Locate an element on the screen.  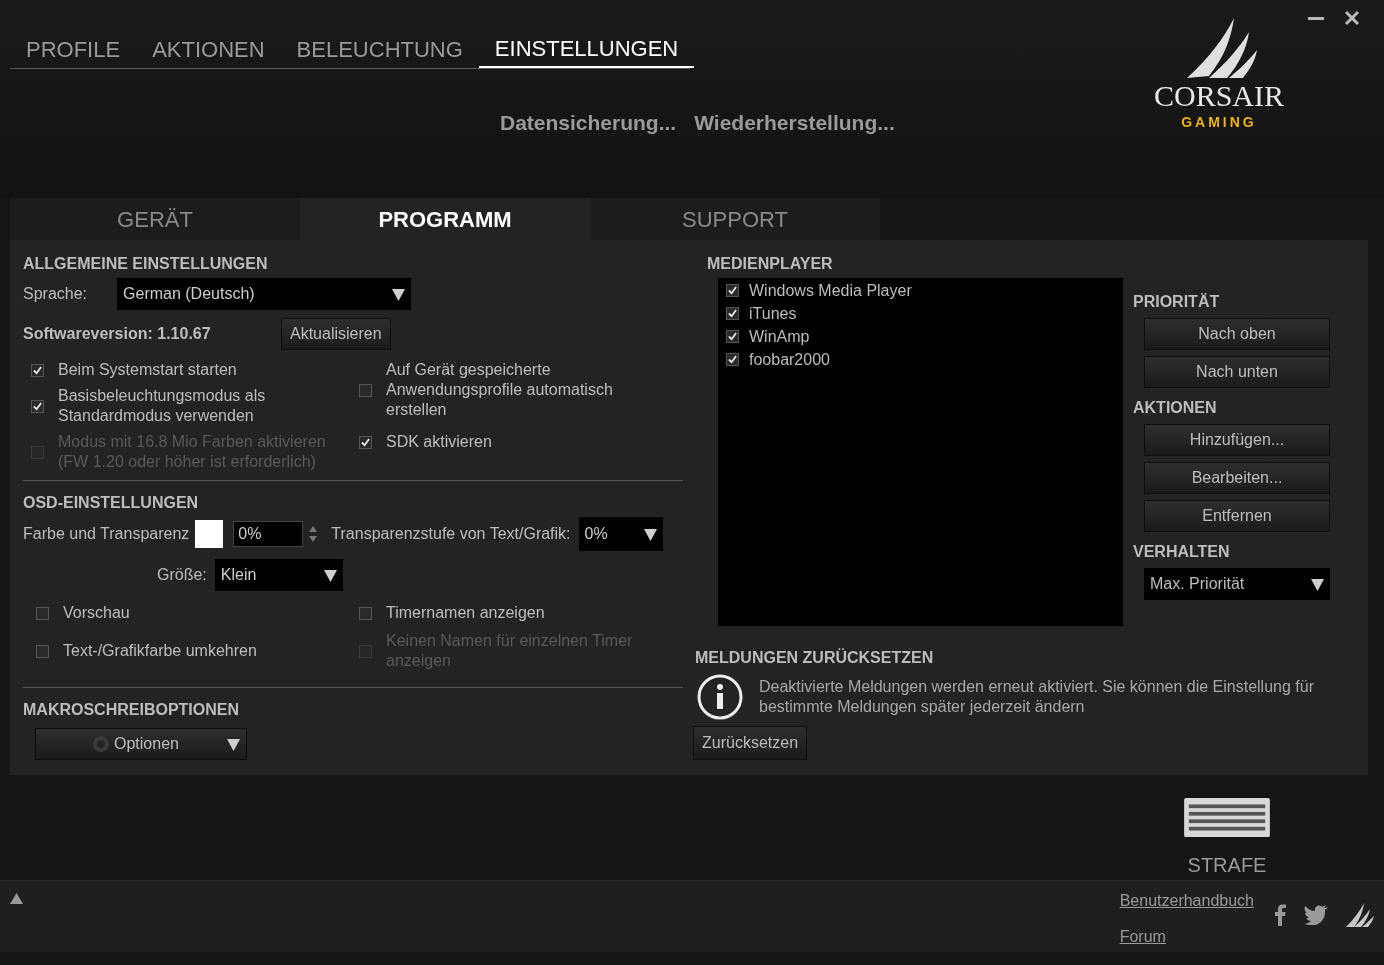
nav-tab: EINSTELLUNGEN is located at coordinates (586, 51).